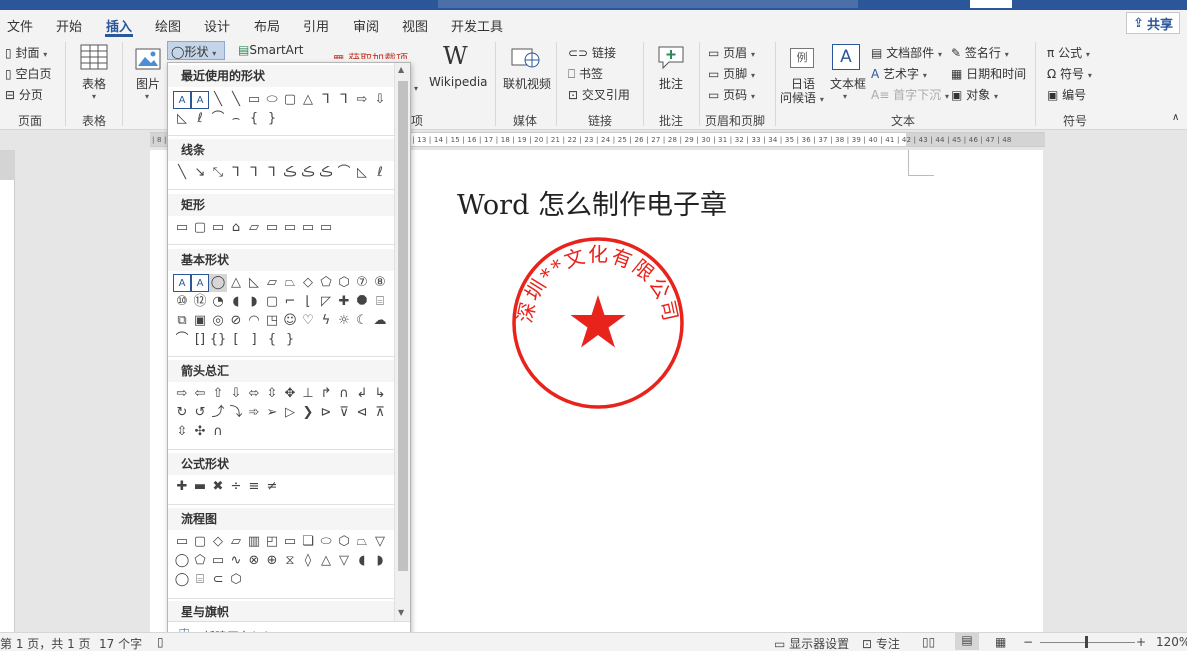 This screenshot has width=1187, height=651. Describe the element at coordinates (200, 321) in the screenshot. I see `shape-bevel: ▣` at that location.